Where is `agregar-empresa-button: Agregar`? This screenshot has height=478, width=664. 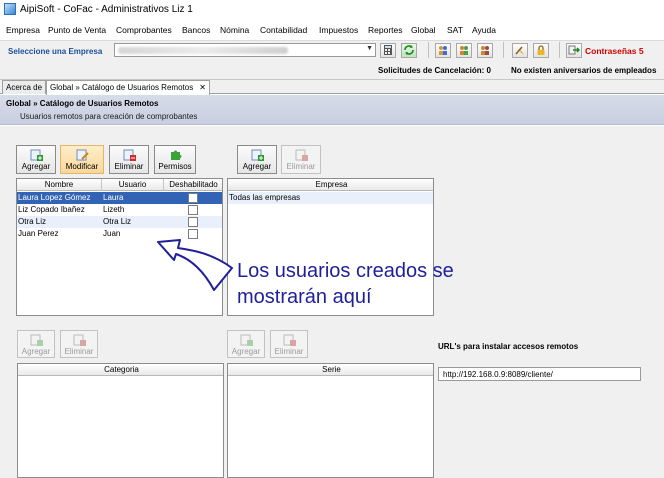 agregar-empresa-button: Agregar is located at coordinates (257, 159).